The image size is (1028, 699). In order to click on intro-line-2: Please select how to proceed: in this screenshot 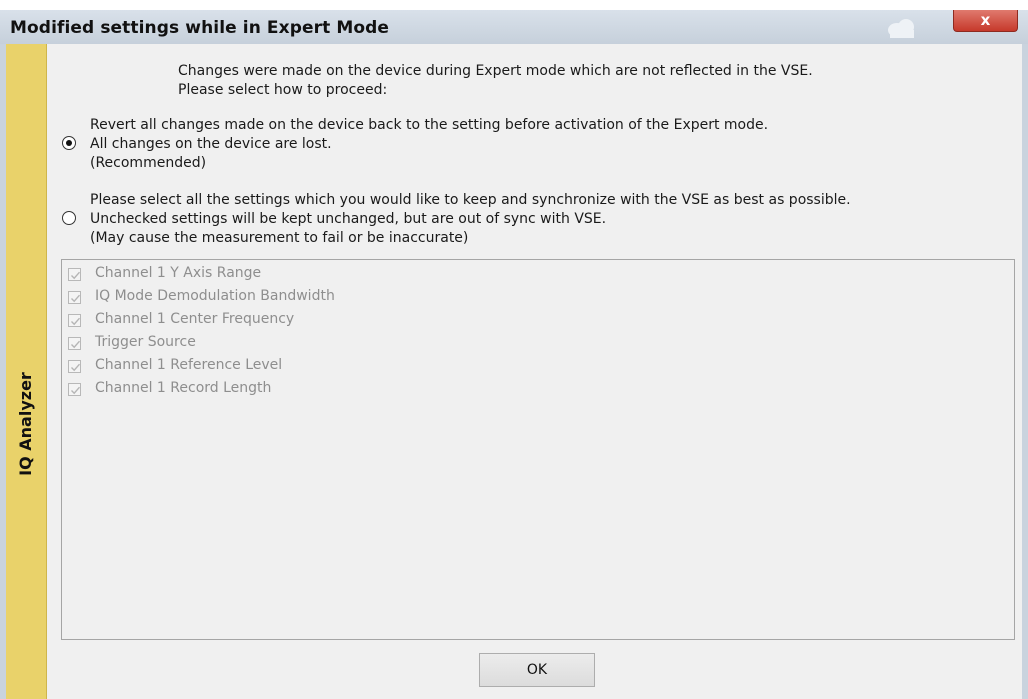, I will do `click(283, 90)`.